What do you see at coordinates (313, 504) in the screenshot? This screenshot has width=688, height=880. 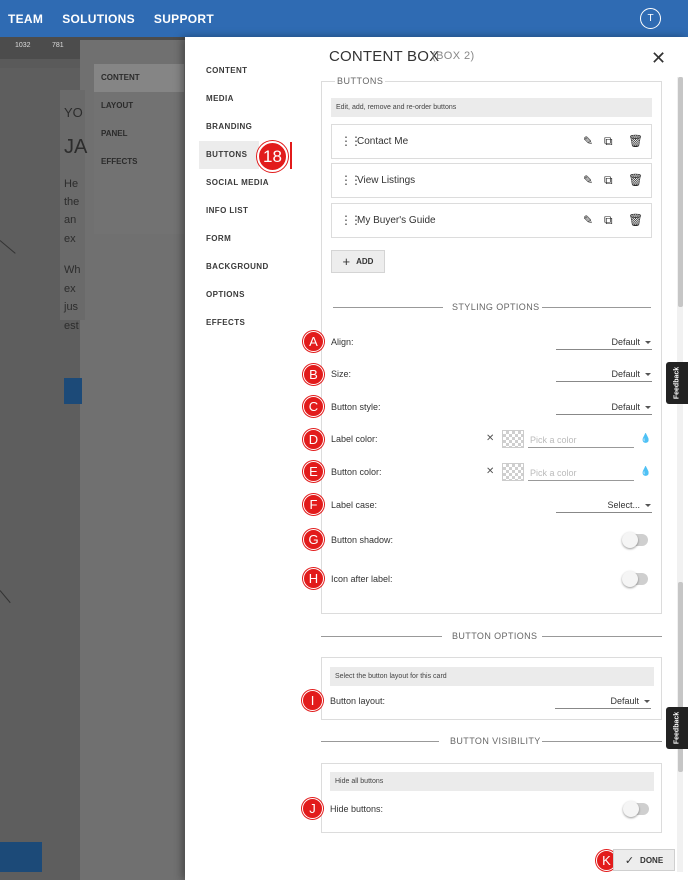 I see `marker-f: F` at bounding box center [313, 504].